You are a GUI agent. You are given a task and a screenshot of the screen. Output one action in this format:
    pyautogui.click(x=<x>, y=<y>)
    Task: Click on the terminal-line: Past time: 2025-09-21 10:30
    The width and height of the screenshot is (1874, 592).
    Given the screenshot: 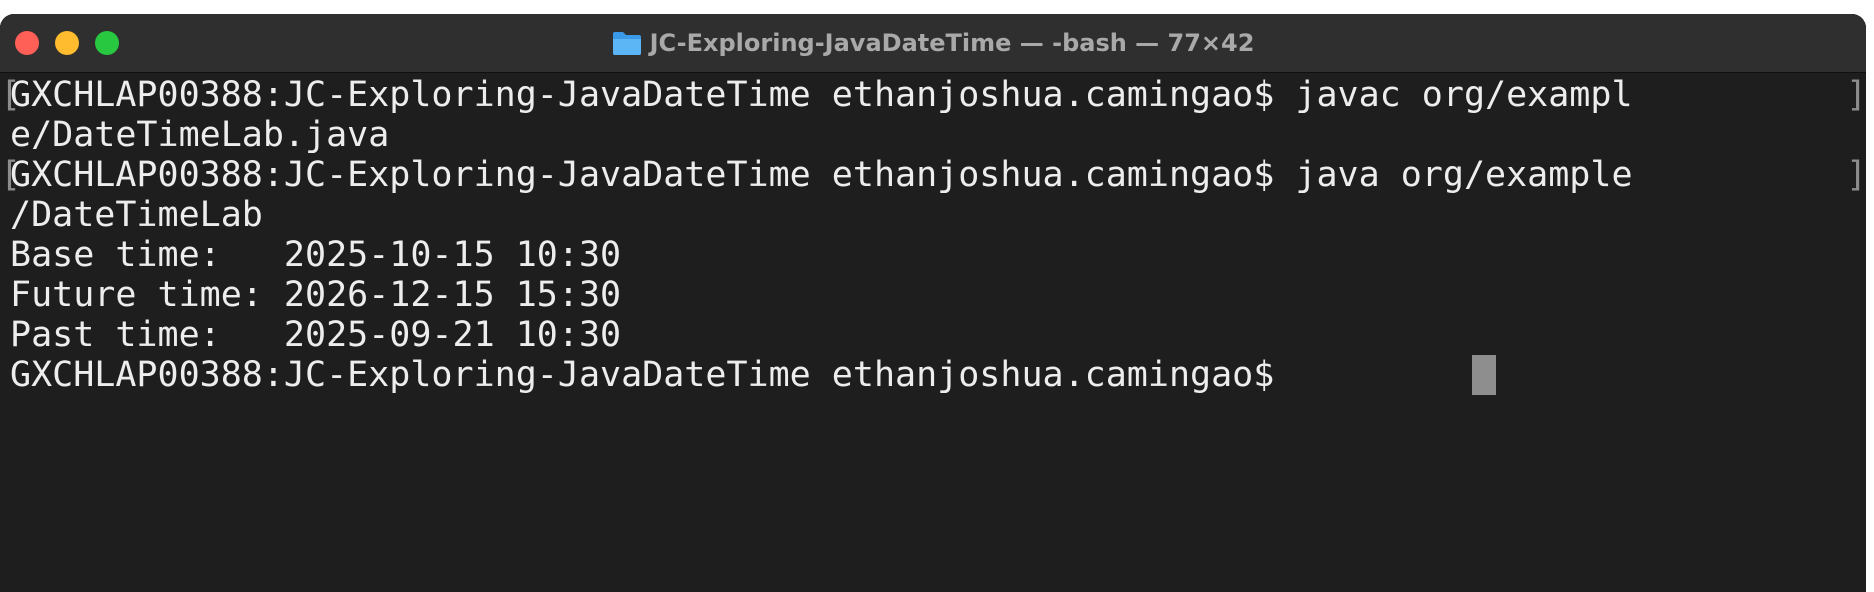 What is the action you would take?
    pyautogui.click(x=316, y=335)
    